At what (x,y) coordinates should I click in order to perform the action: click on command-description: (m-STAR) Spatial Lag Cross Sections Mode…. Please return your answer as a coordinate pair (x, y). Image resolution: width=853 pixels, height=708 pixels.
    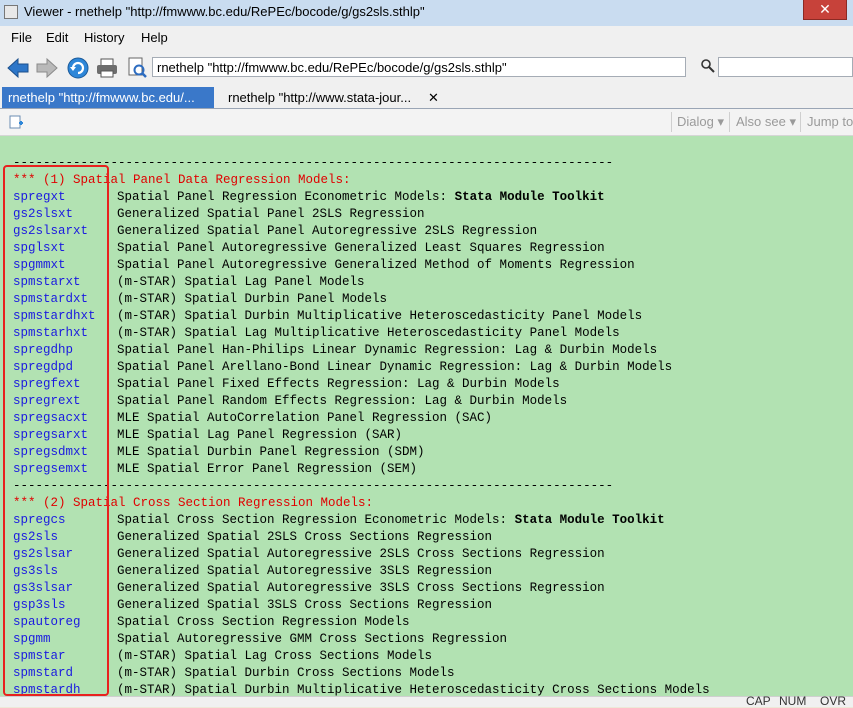
    Looking at the image, I should click on (275, 656).